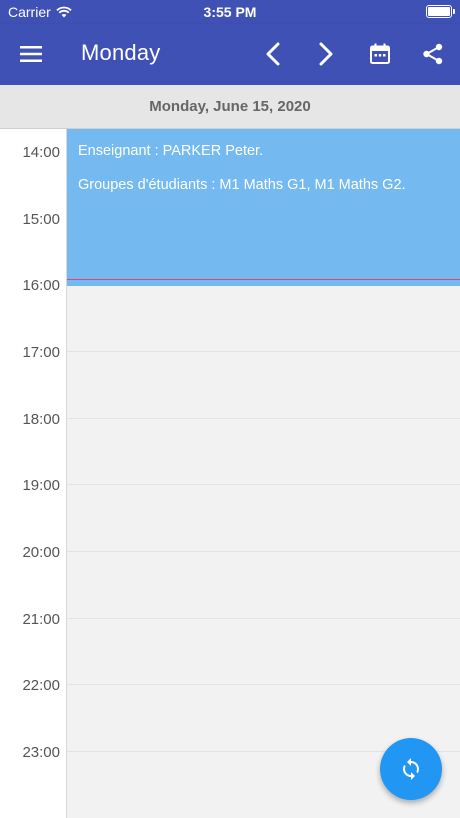  What do you see at coordinates (41, 219) in the screenshot?
I see `hour-label: 15:00` at bounding box center [41, 219].